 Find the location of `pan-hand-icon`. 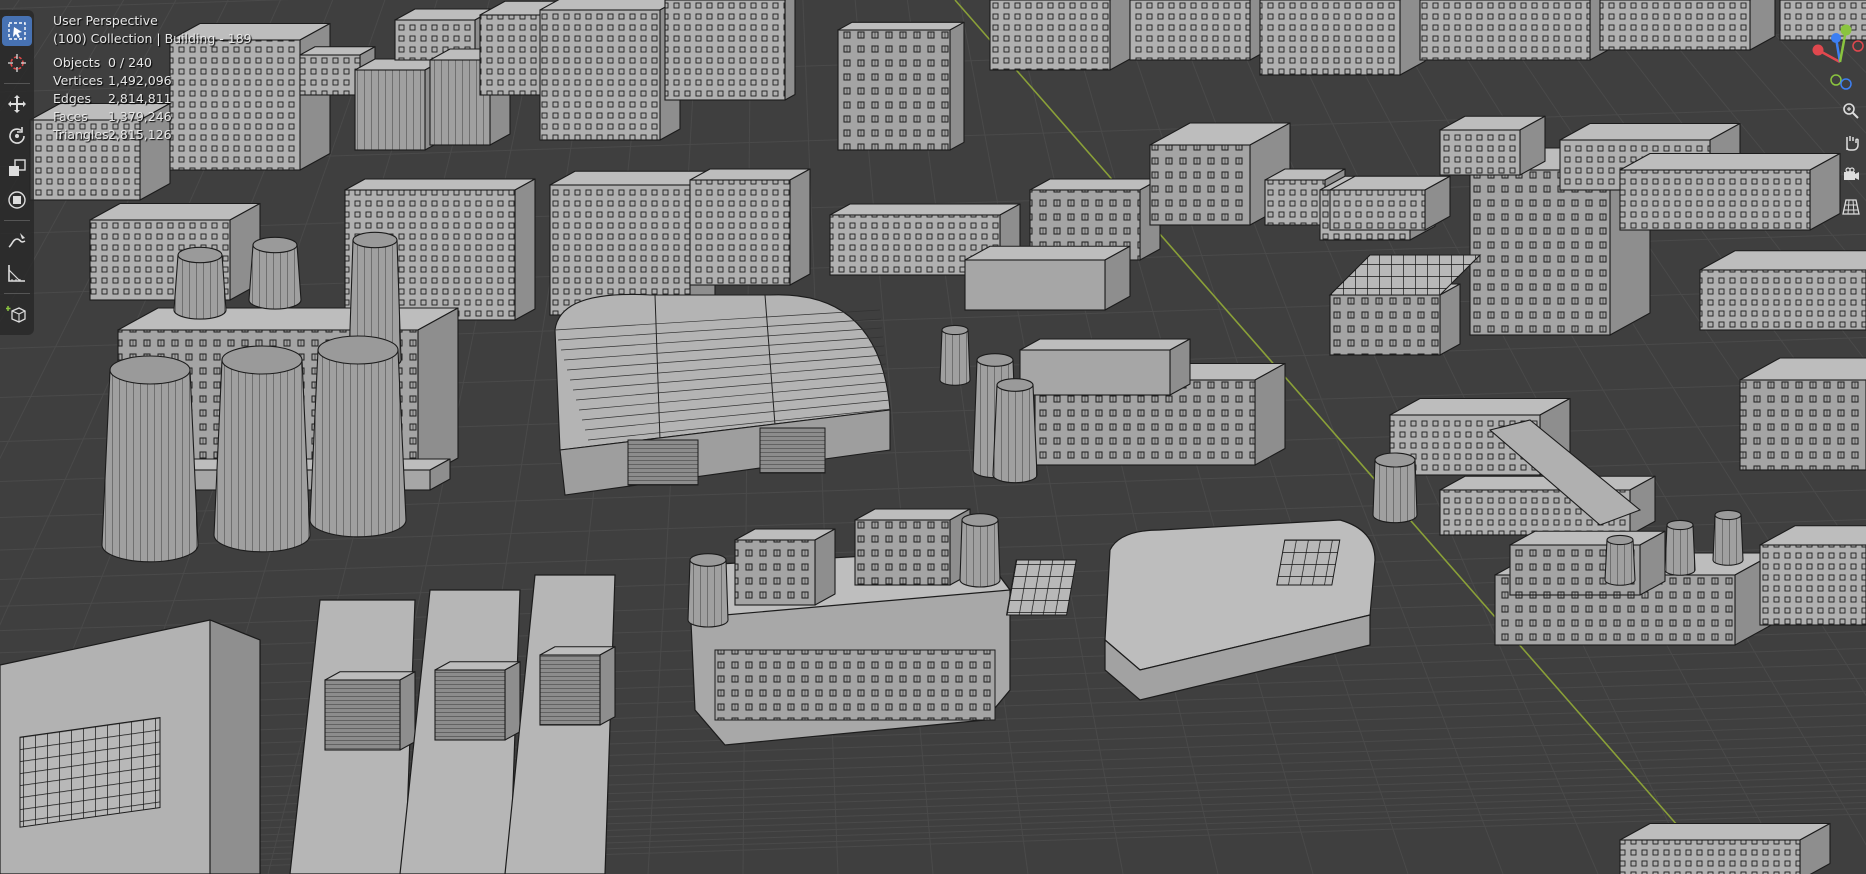

pan-hand-icon is located at coordinates (1852, 143).